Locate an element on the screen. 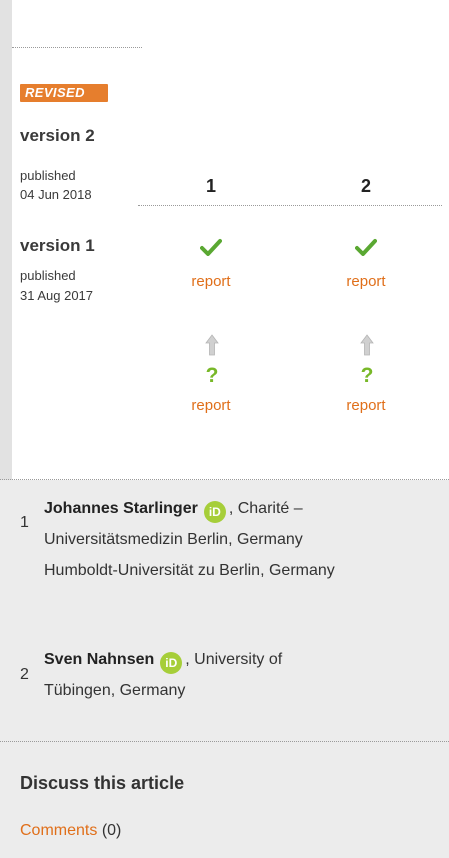 The height and width of the screenshot is (858, 449). comments-line: Comments (0) is located at coordinates (70, 831).